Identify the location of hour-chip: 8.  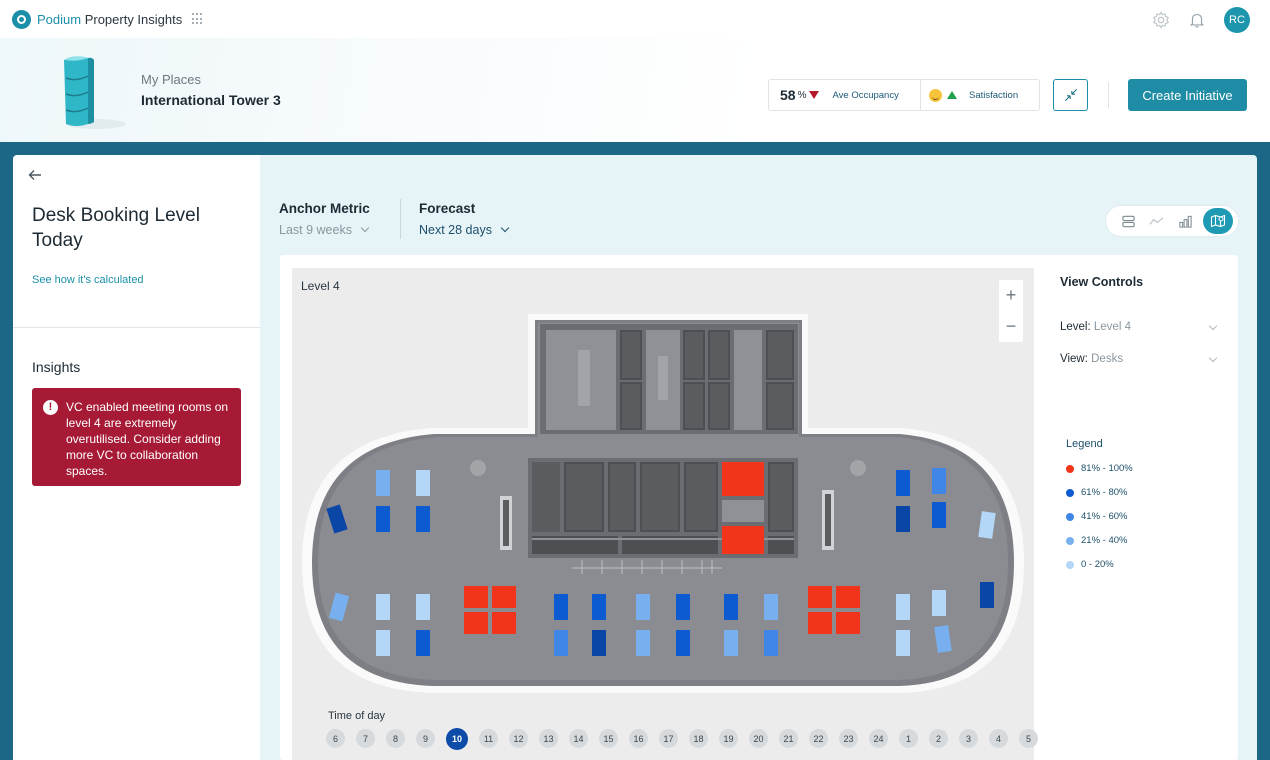
(395, 738).